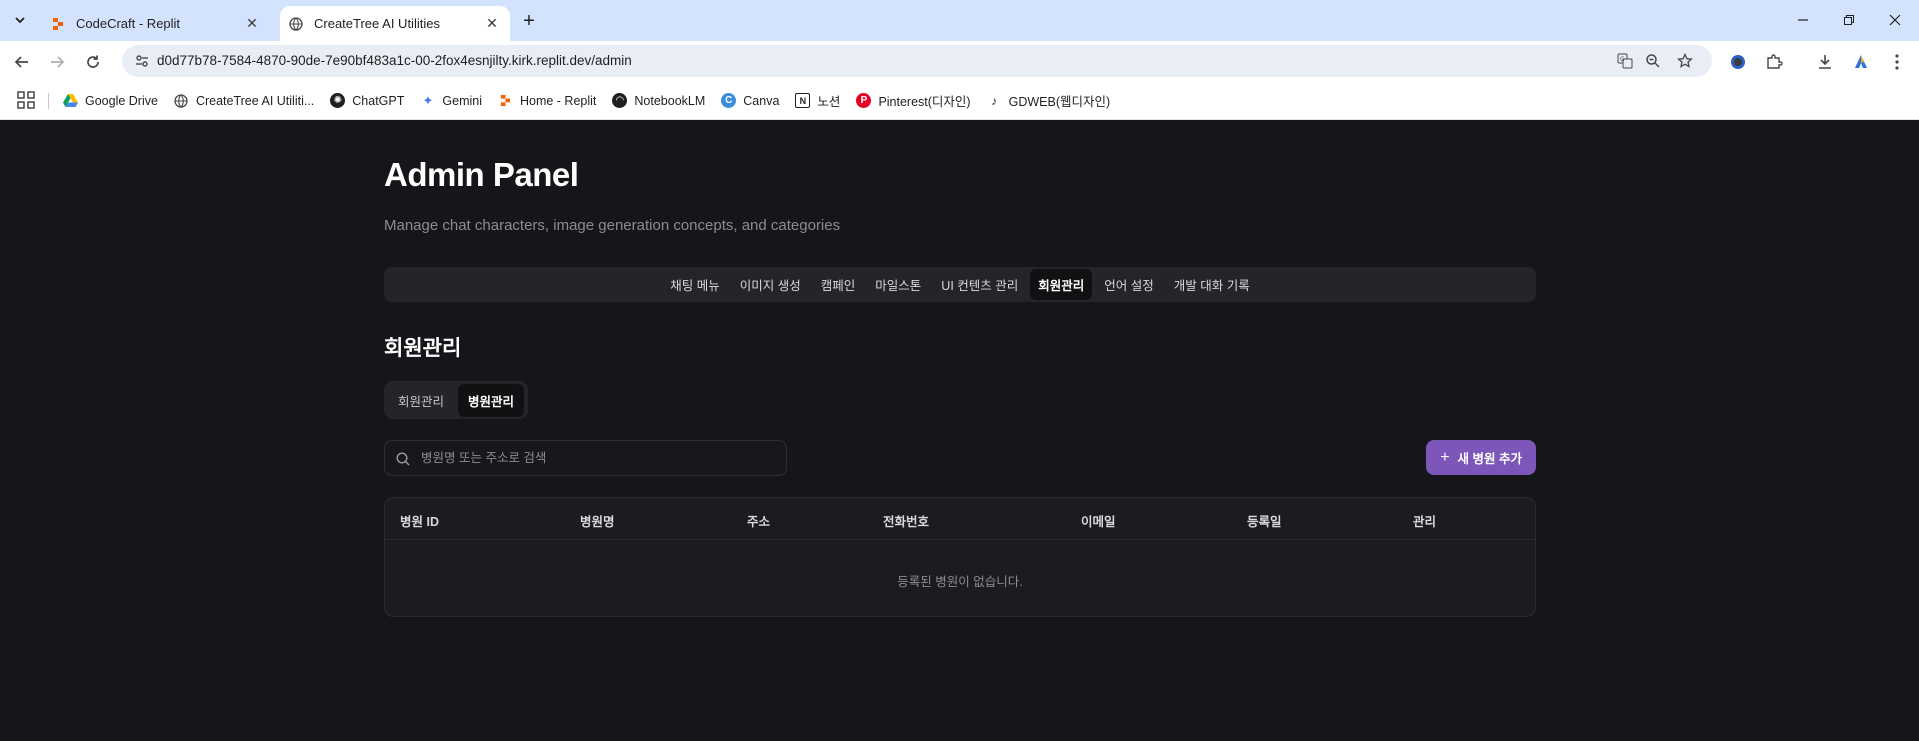 The width and height of the screenshot is (1919, 741). What do you see at coordinates (1774, 62) in the screenshot?
I see `extensions-puzzle-icon` at bounding box center [1774, 62].